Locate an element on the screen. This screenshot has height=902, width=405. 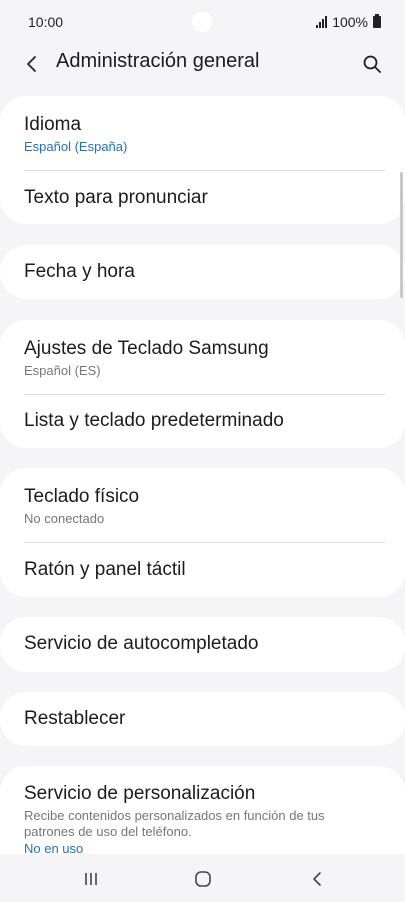
back-nav-icon is located at coordinates (317, 878).